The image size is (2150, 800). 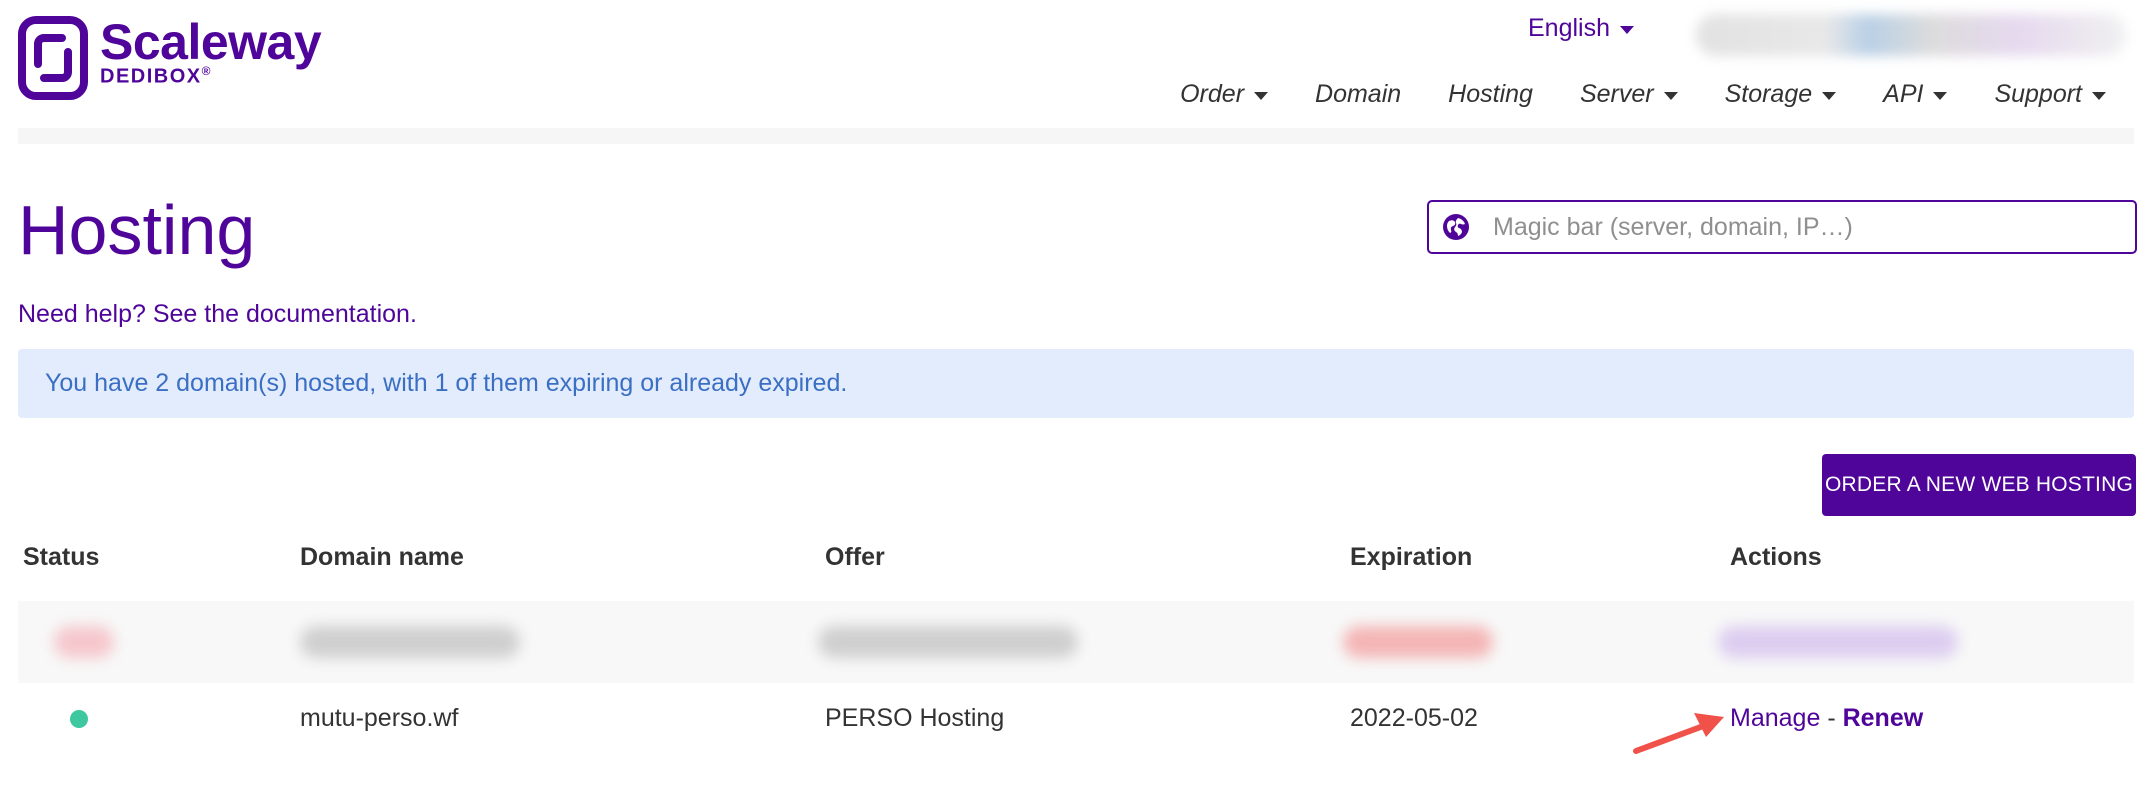 What do you see at coordinates (1414, 718) in the screenshot?
I see `expiration-cell: 2022-05-02` at bounding box center [1414, 718].